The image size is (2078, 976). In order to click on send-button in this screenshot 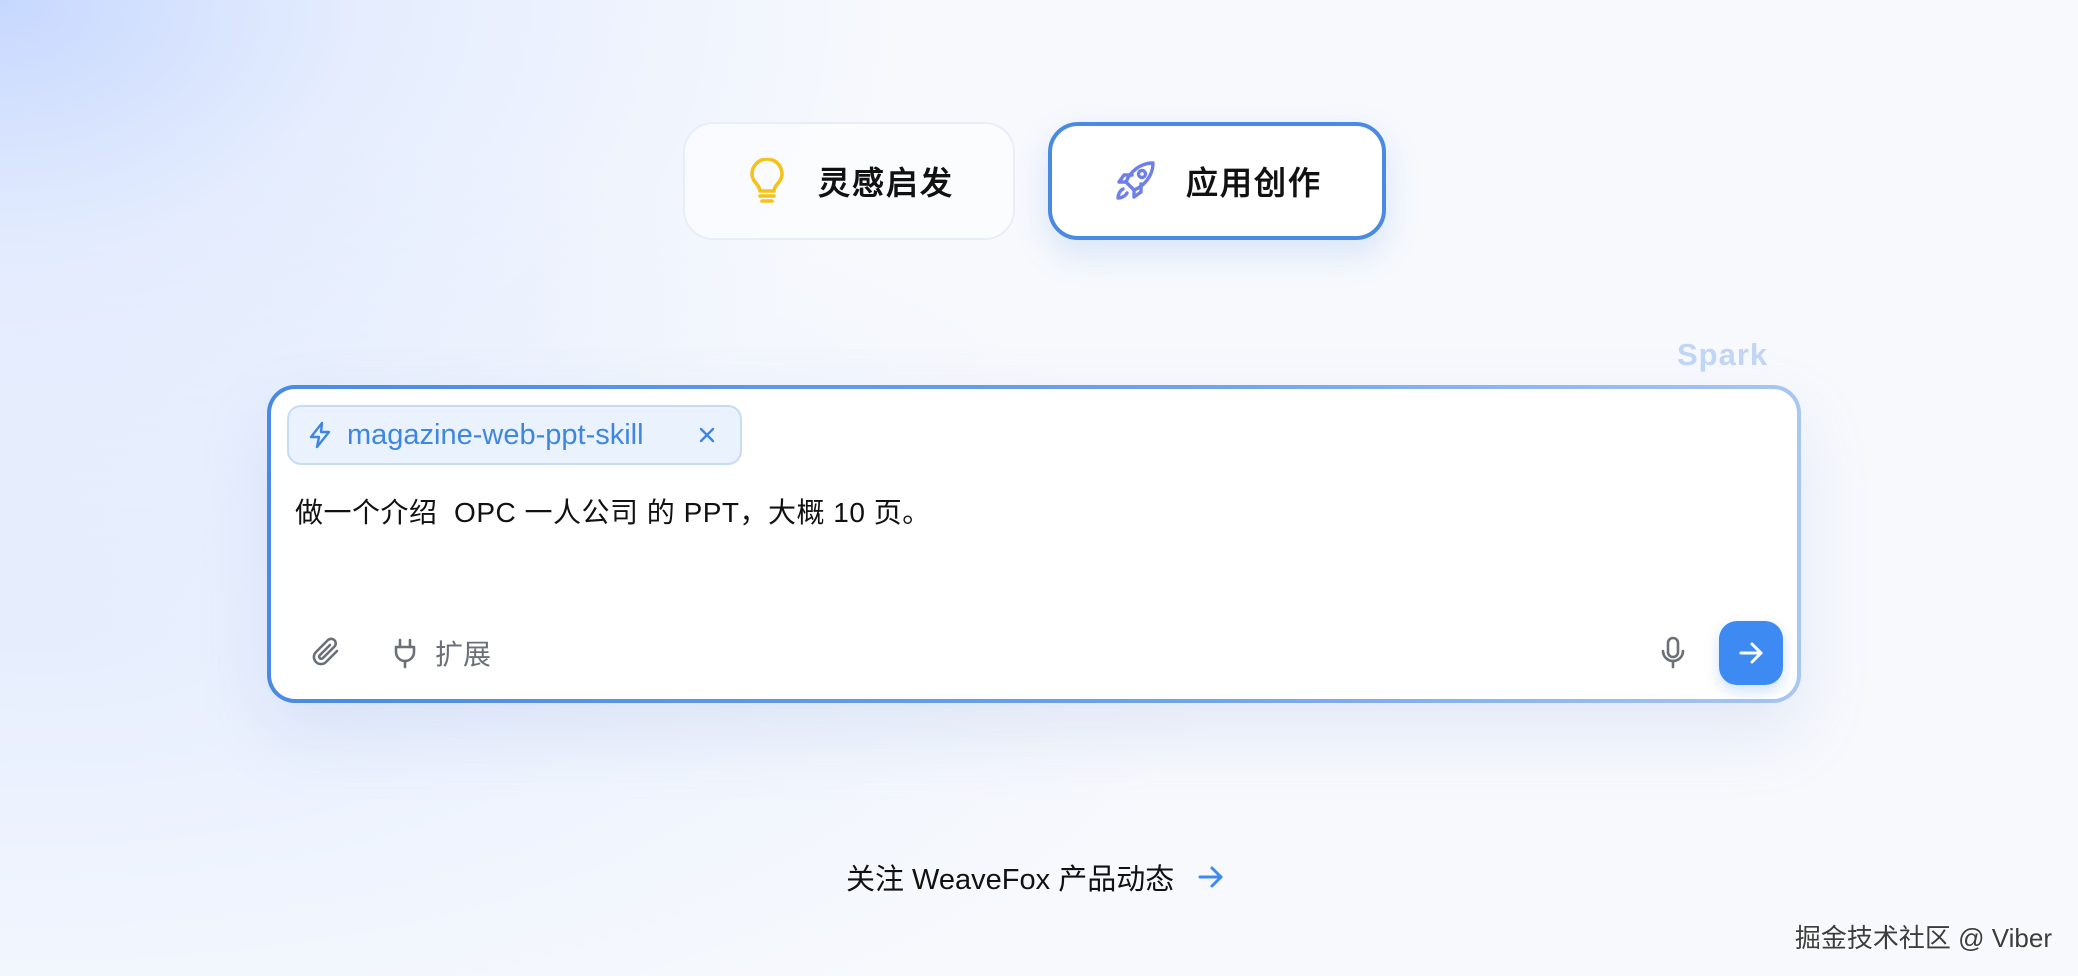, I will do `click(1751, 653)`.